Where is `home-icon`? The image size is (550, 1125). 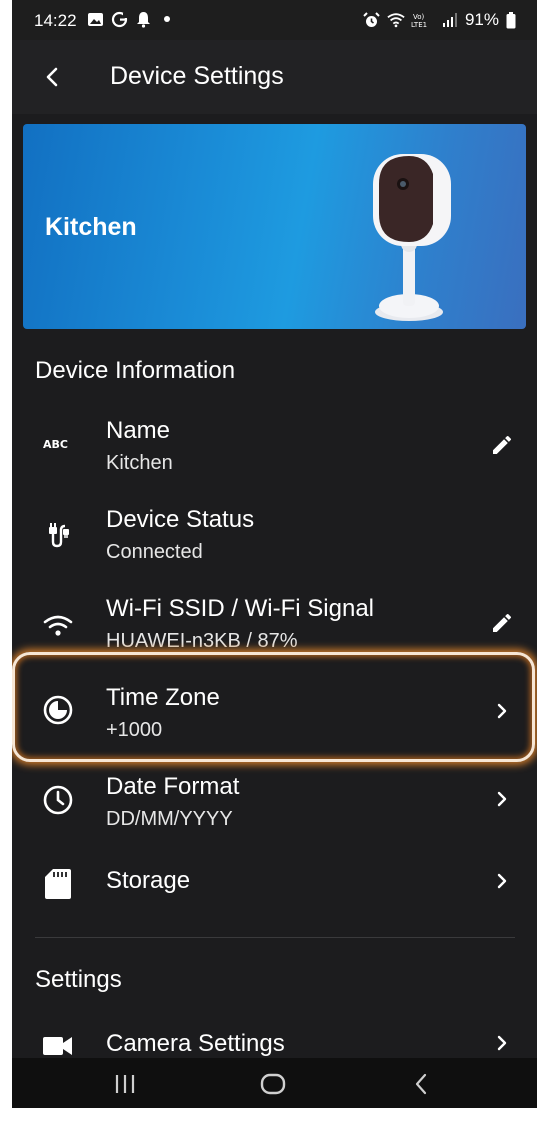 home-icon is located at coordinates (273, 1084).